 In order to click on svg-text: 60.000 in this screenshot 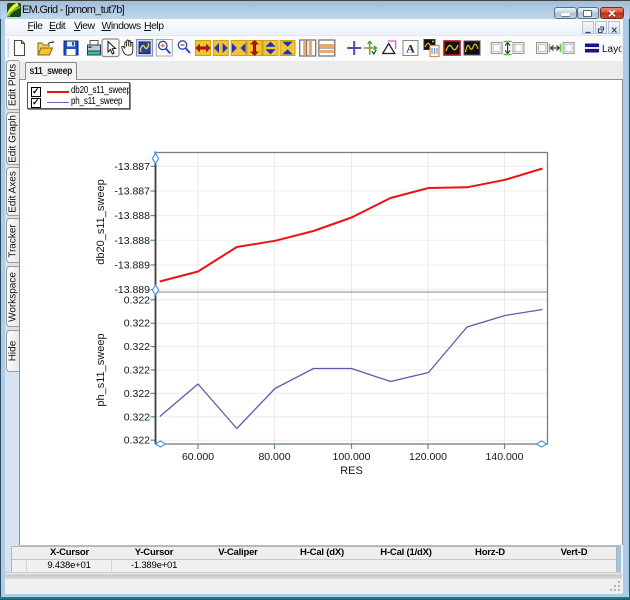, I will do `click(198, 457)`.